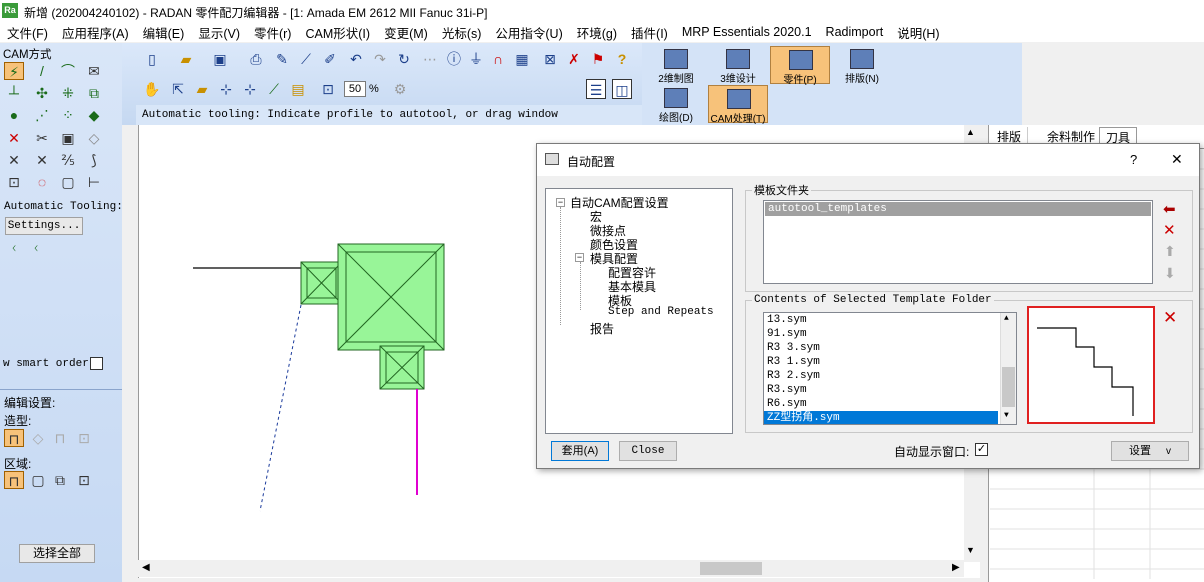 This screenshot has width=1204, height=582. I want to click on mode-drawing-button: 绘图(D), so click(676, 104).